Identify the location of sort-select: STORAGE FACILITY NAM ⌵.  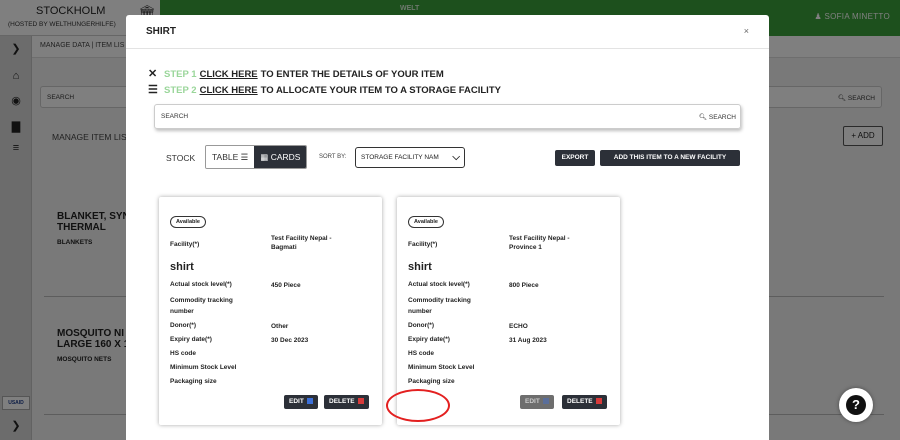
(410, 157).